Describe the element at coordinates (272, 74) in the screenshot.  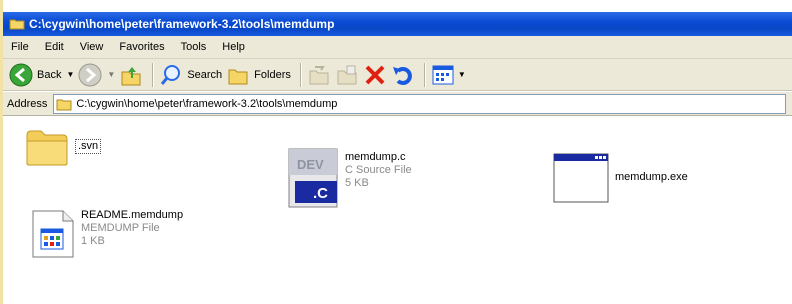
I see `folders-label: Folders` at that location.